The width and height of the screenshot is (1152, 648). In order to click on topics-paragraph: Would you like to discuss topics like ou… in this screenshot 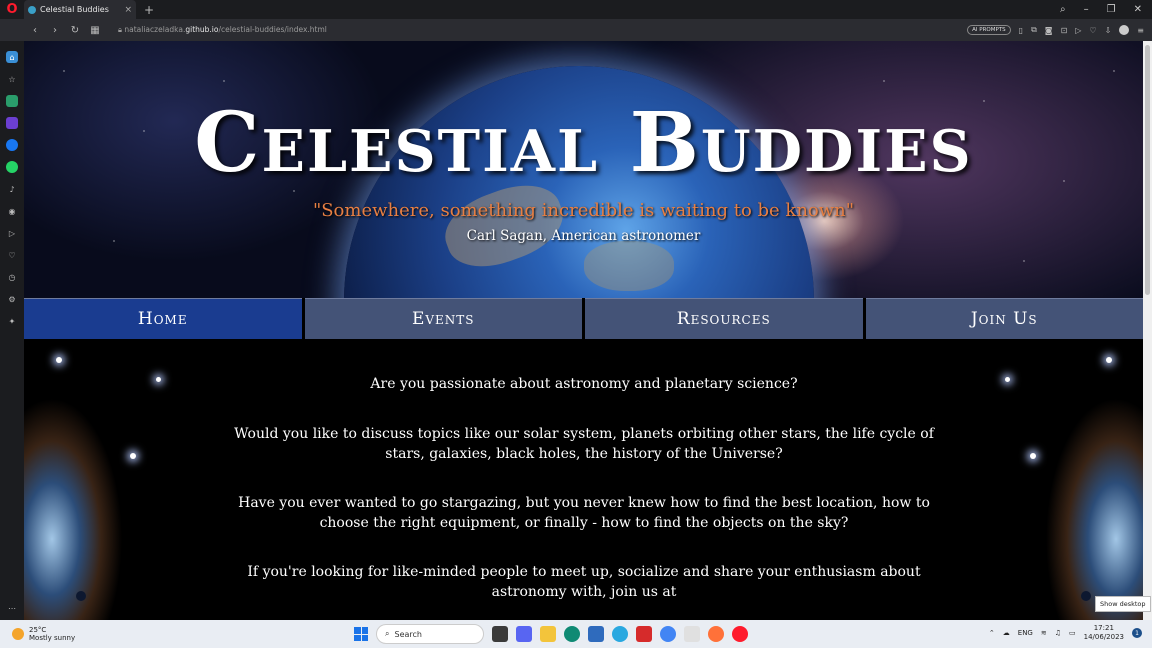, I will do `click(584, 444)`.